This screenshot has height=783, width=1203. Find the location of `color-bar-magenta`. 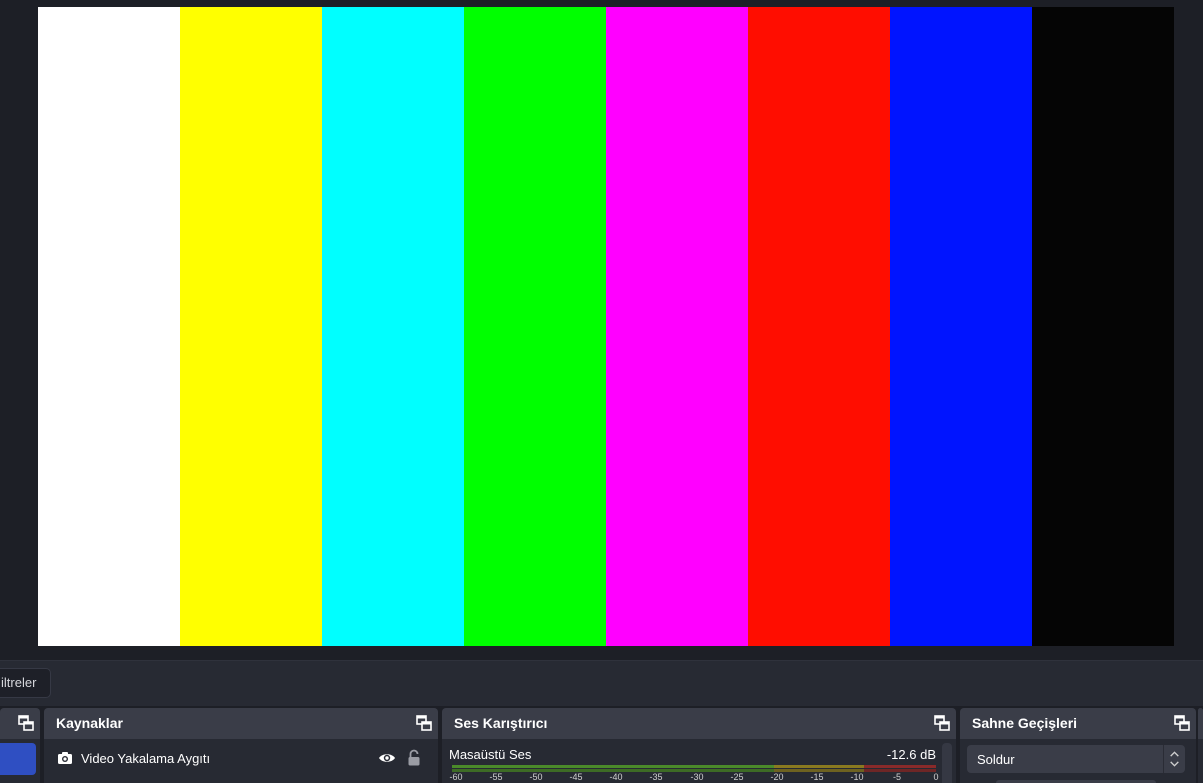

color-bar-magenta is located at coordinates (677, 326).